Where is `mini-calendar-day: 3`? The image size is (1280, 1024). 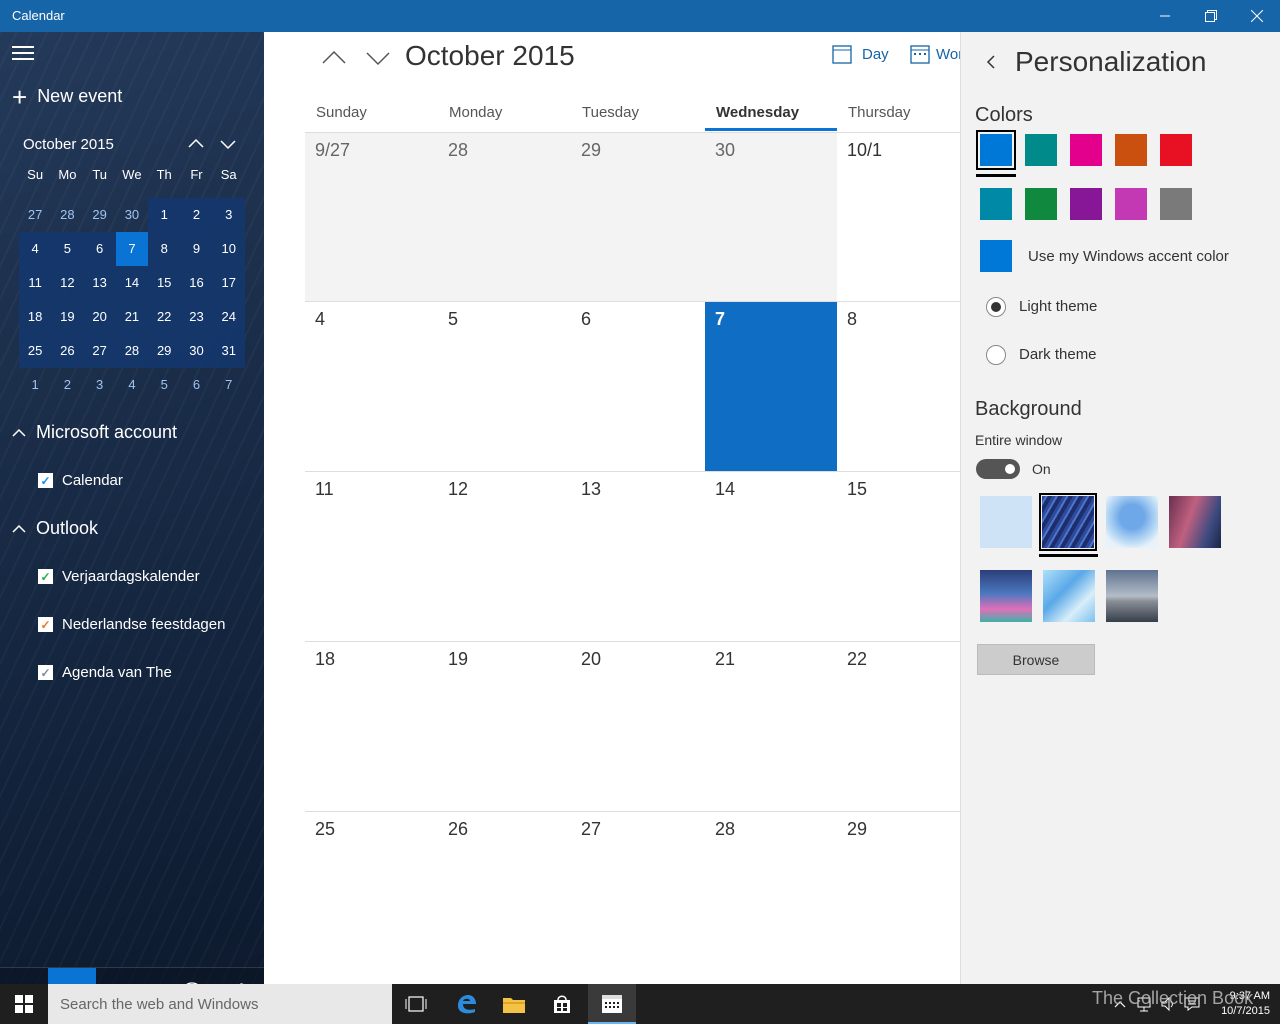 mini-calendar-day: 3 is located at coordinates (100, 385).